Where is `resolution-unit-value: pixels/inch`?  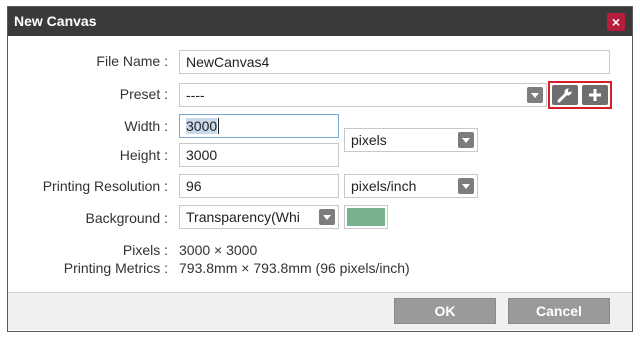
resolution-unit-value: pixels/inch is located at coordinates (384, 186).